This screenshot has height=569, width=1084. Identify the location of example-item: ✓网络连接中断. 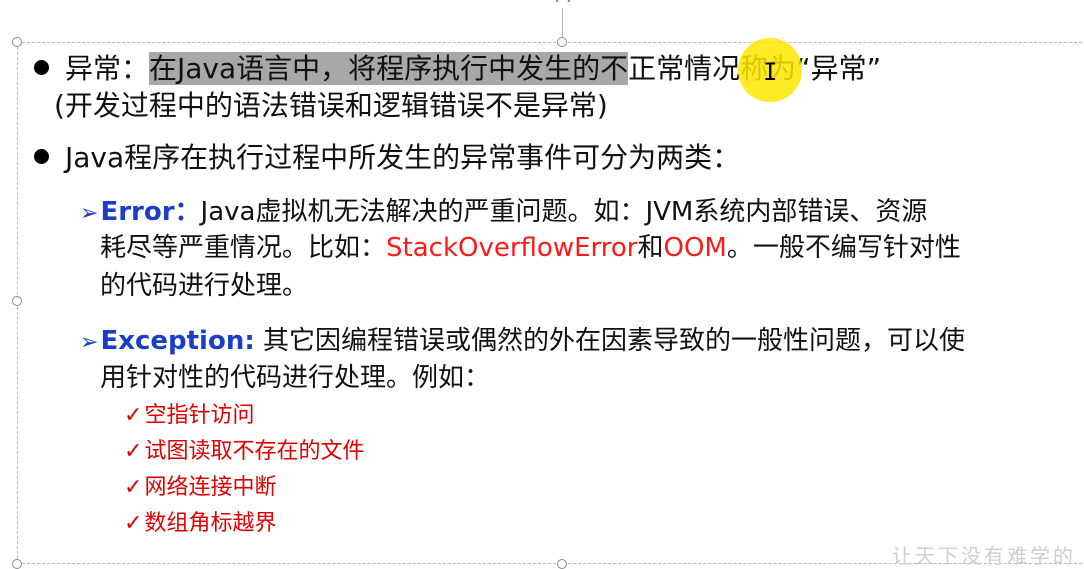
(200, 488).